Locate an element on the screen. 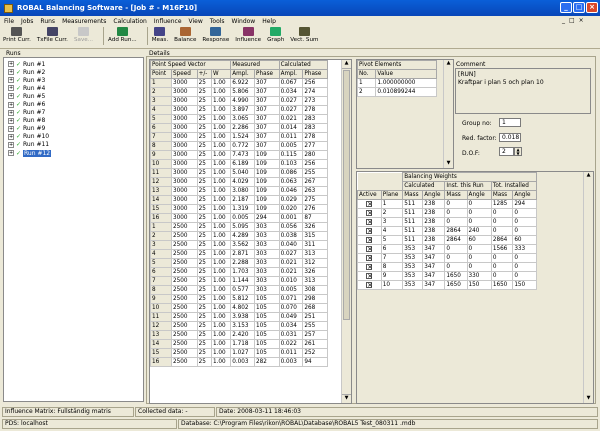 The image size is (600, 431). table-row: 7 3000 25 1.00 1.524 307 0.011 278 is located at coordinates (239, 137).